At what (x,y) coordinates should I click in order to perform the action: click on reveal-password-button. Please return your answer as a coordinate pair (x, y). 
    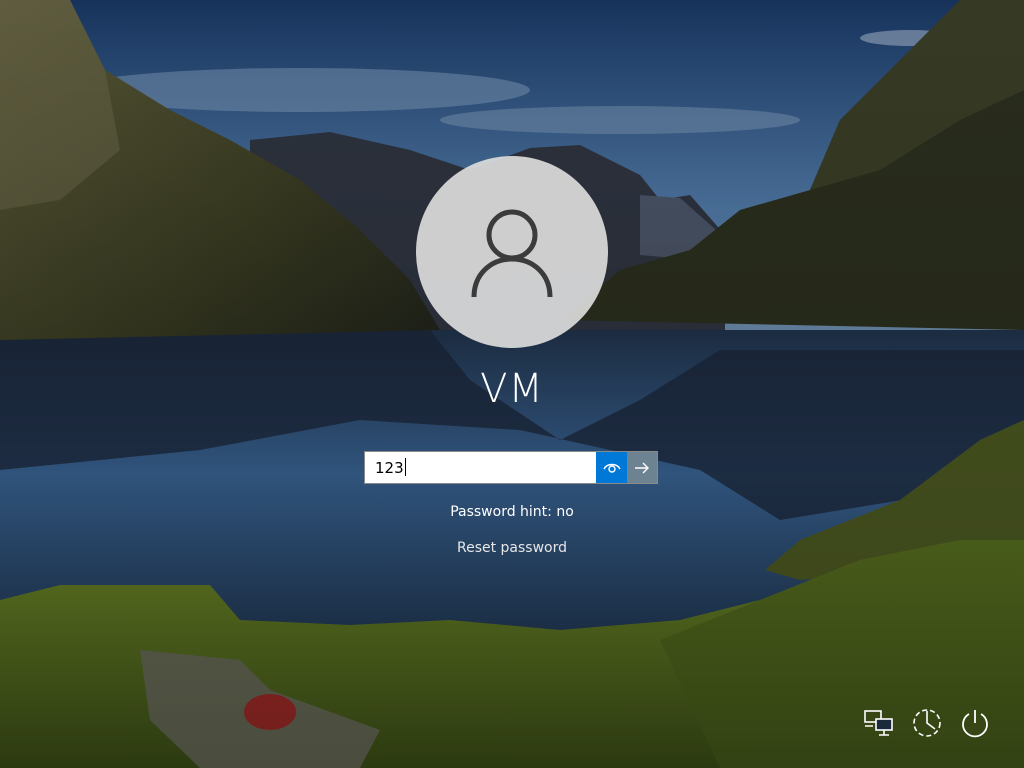
    Looking at the image, I should click on (611, 467).